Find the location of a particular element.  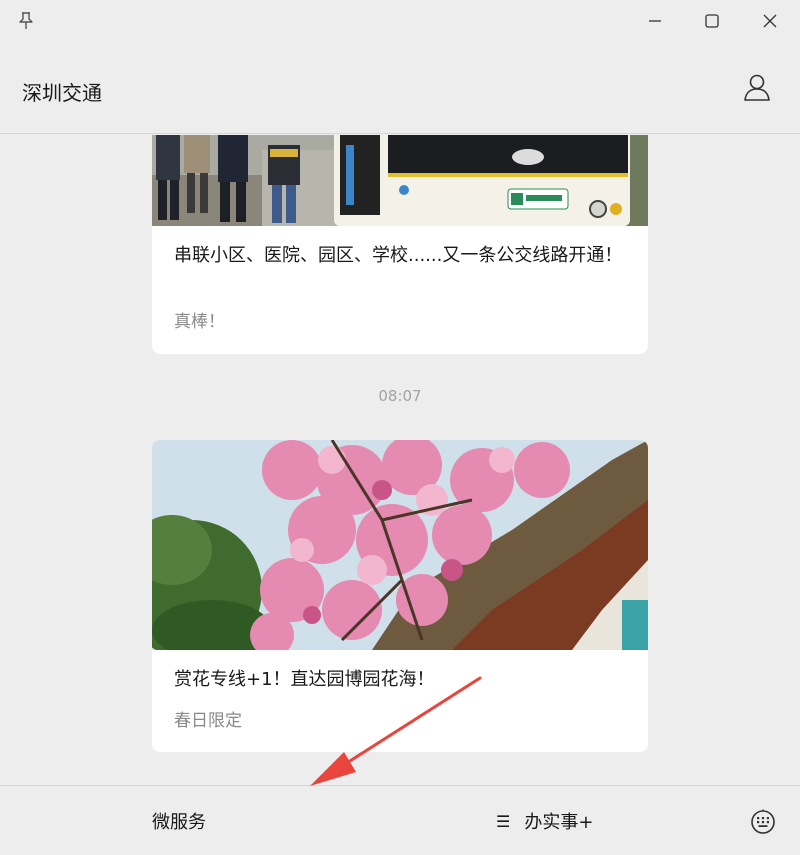

close-icon is located at coordinates (770, 21).